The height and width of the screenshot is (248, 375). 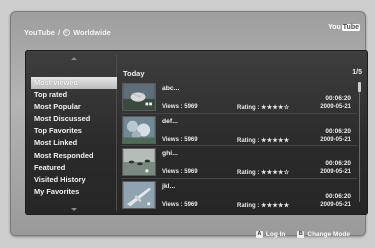 I want to click on button-hint-bar: A Log In B Change Mode, so click(x=302, y=234).